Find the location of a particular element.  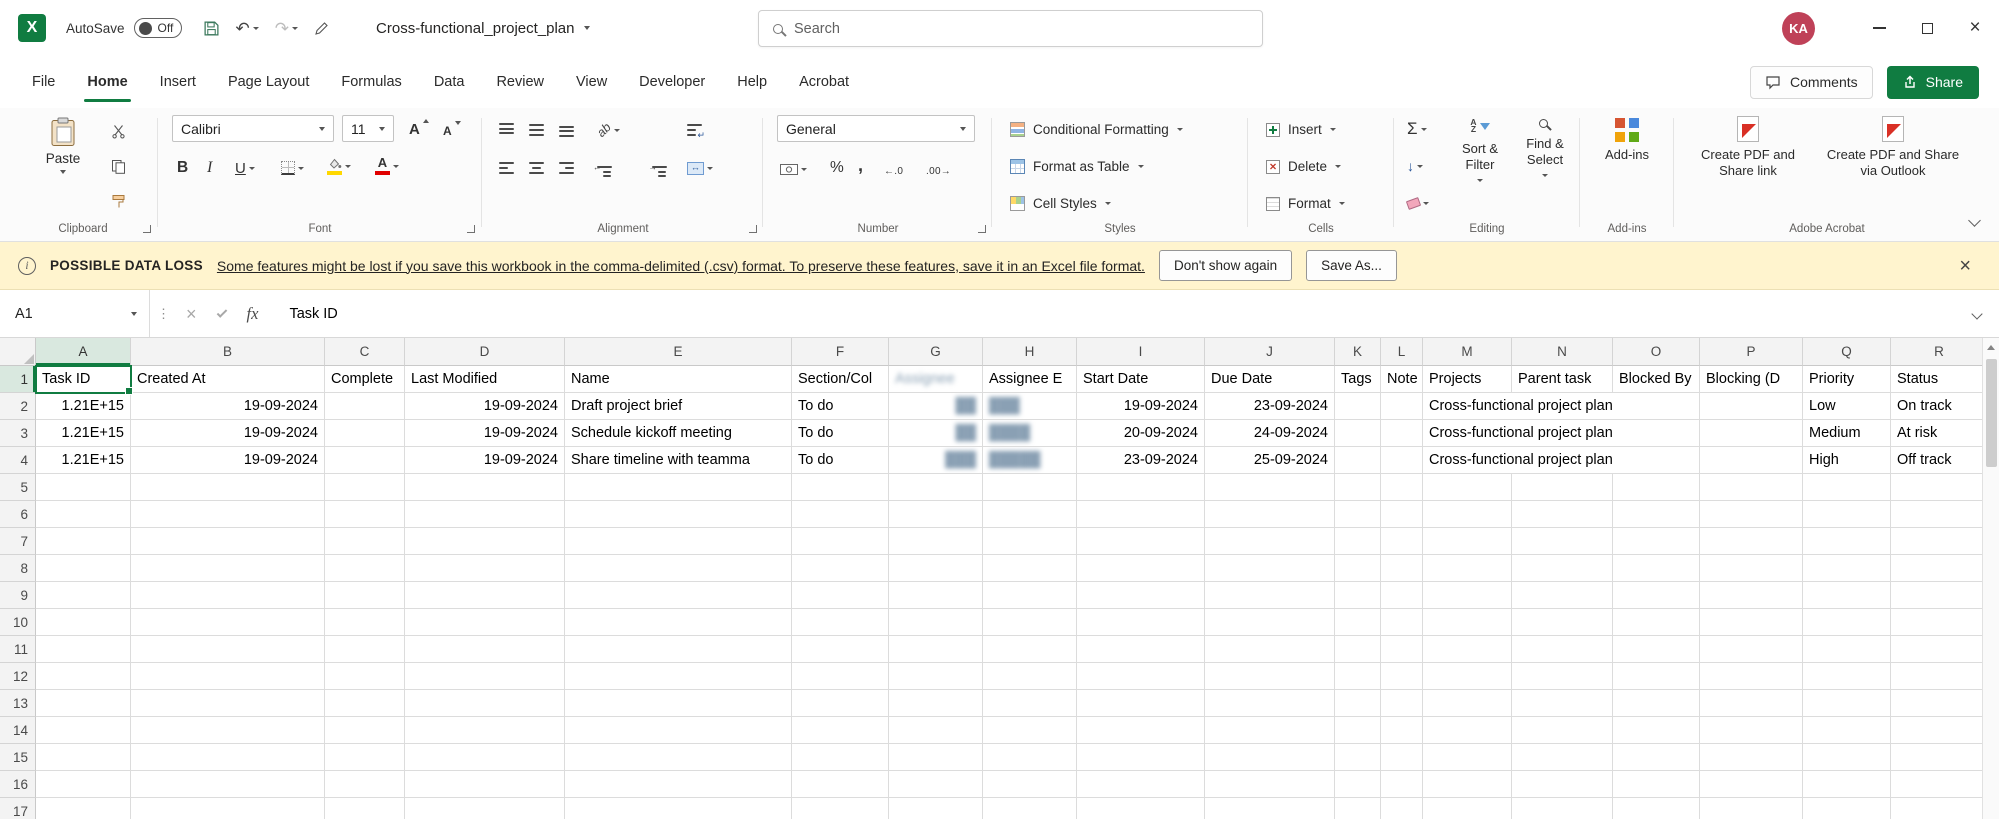

cell-L2 is located at coordinates (1402, 406).